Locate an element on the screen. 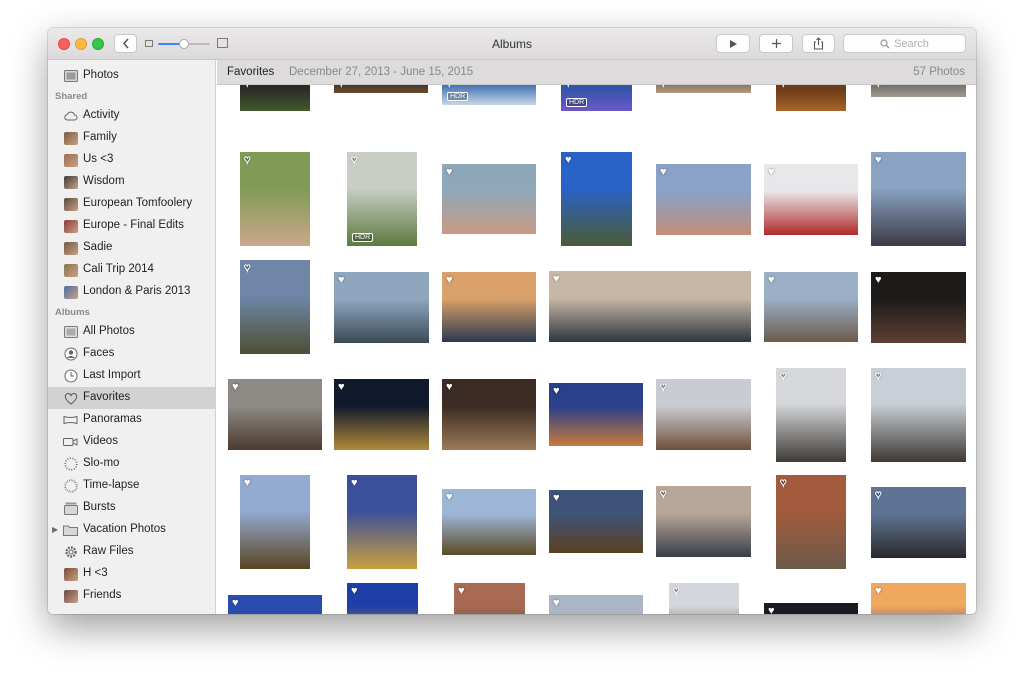  sidebar-item-photos: Photos is located at coordinates (131, 76).